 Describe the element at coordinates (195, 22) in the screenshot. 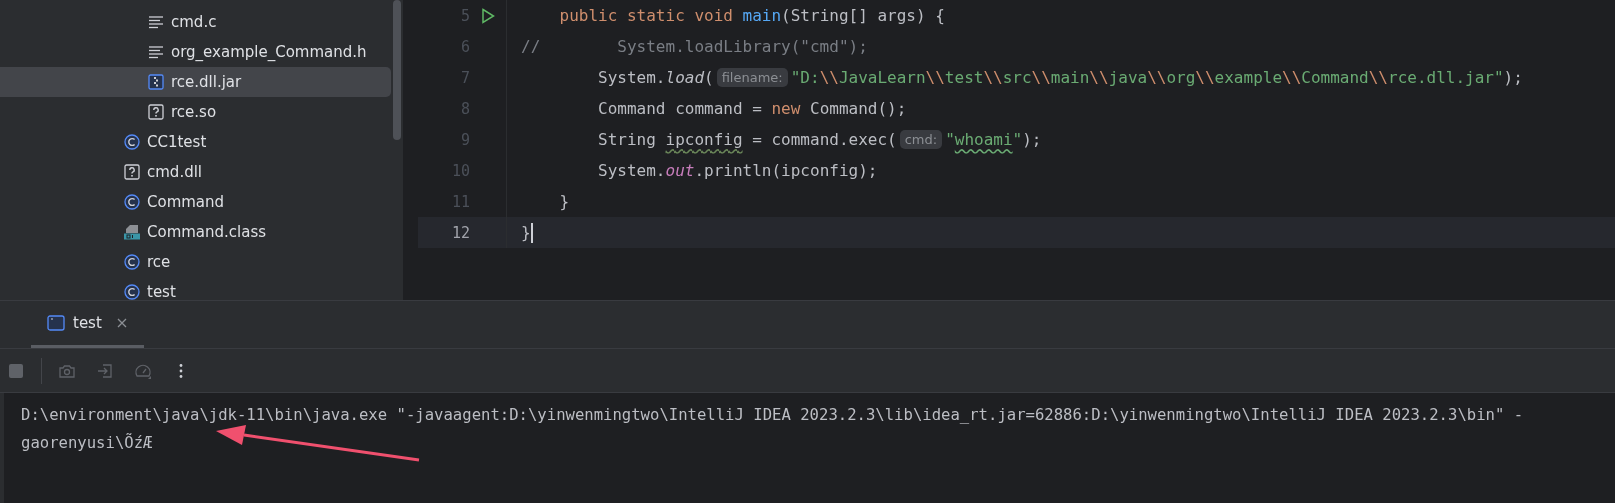

I see `tree-item: cmd.c` at that location.